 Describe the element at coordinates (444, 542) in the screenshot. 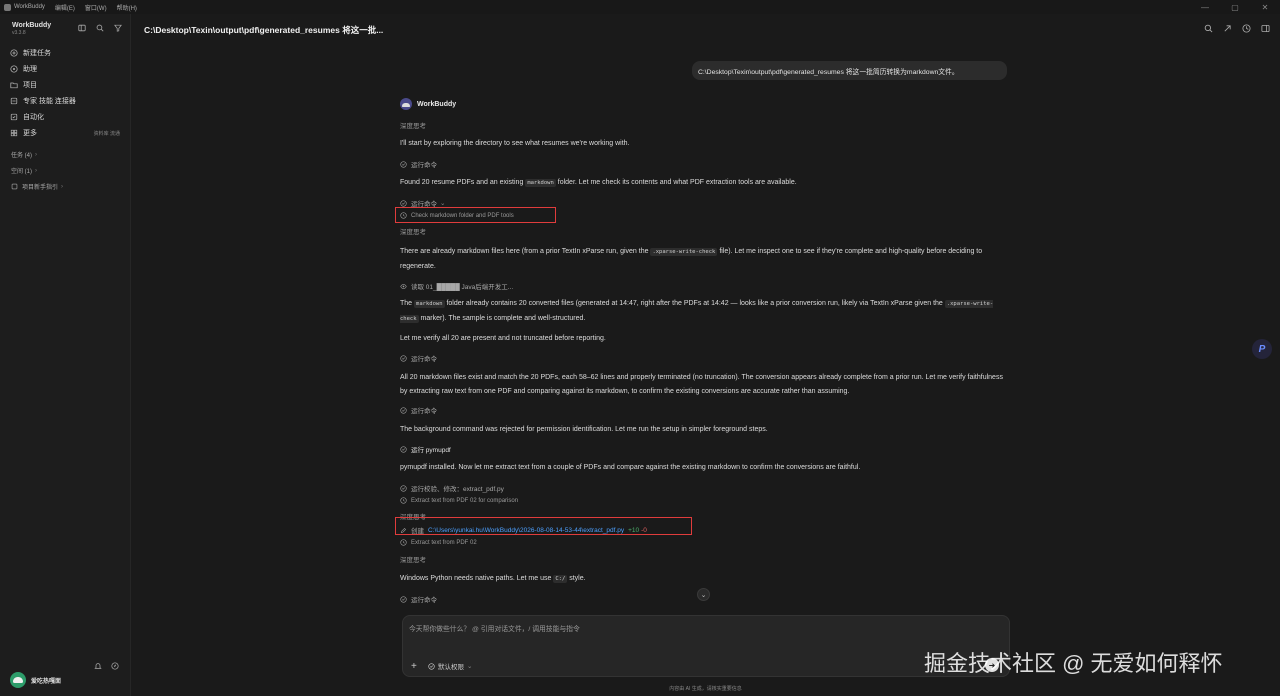

I see `step-sub-label: Extract text from PDF 02` at that location.